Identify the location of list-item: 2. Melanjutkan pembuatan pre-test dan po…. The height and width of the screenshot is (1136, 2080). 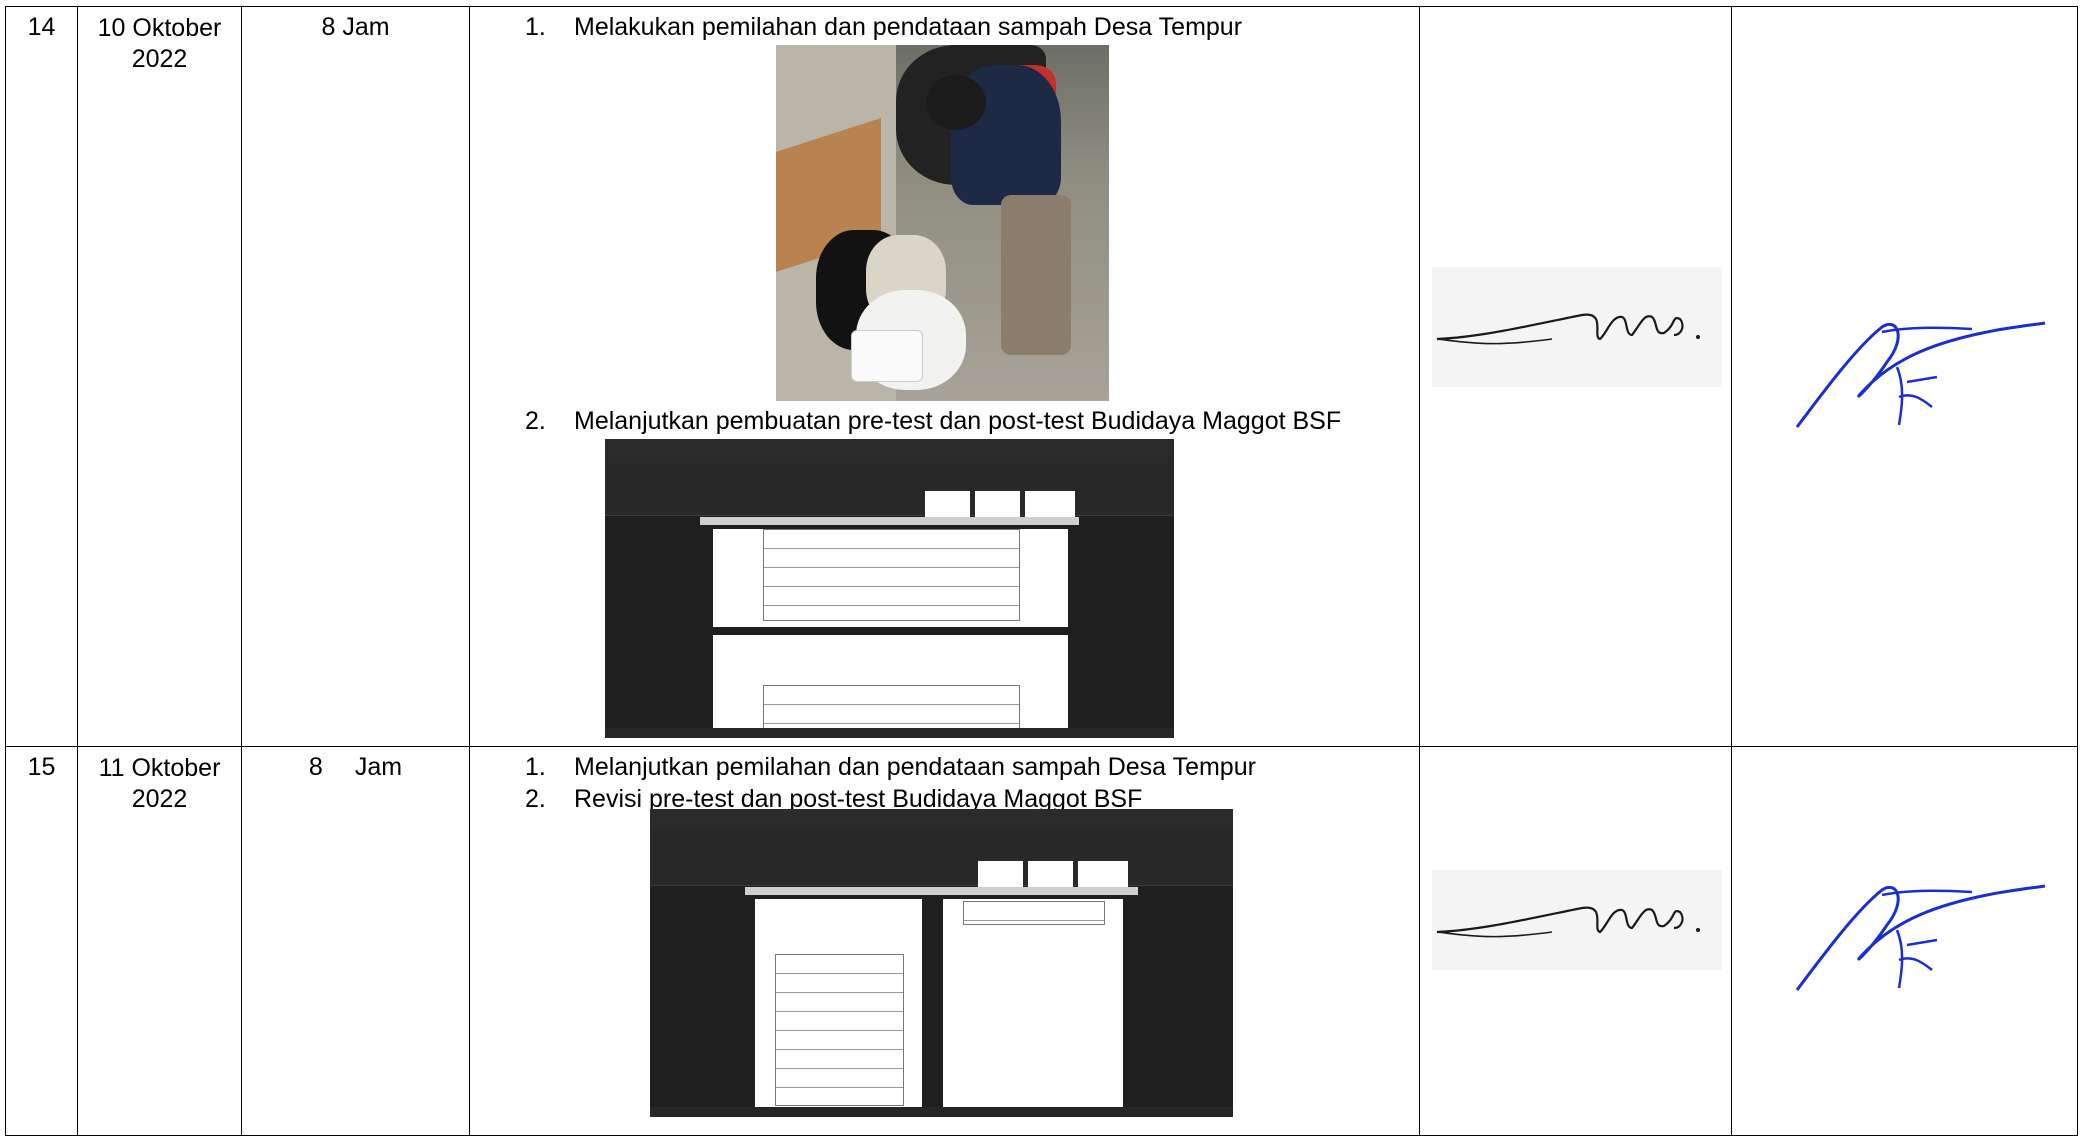
(944, 423).